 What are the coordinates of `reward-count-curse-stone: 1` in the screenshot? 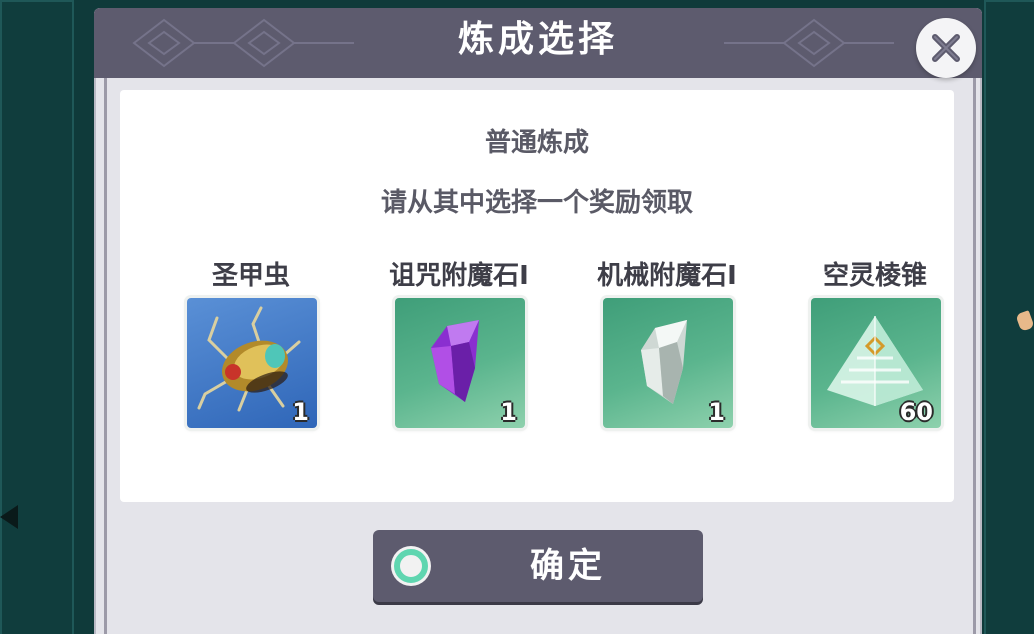 It's located at (508, 412).